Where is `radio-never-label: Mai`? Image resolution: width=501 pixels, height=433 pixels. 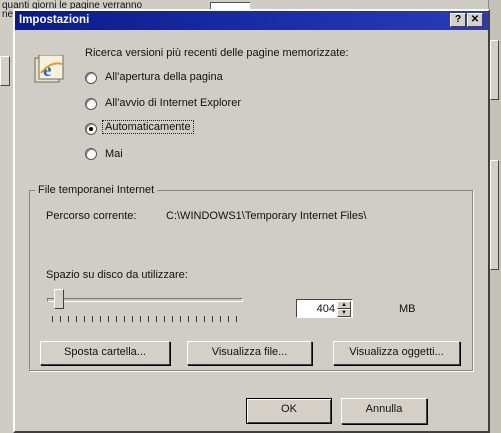 radio-never-label: Mai is located at coordinates (114, 154).